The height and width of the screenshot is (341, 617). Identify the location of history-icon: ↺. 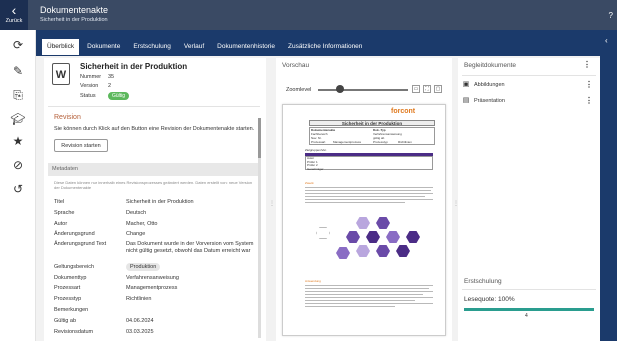
(18, 189).